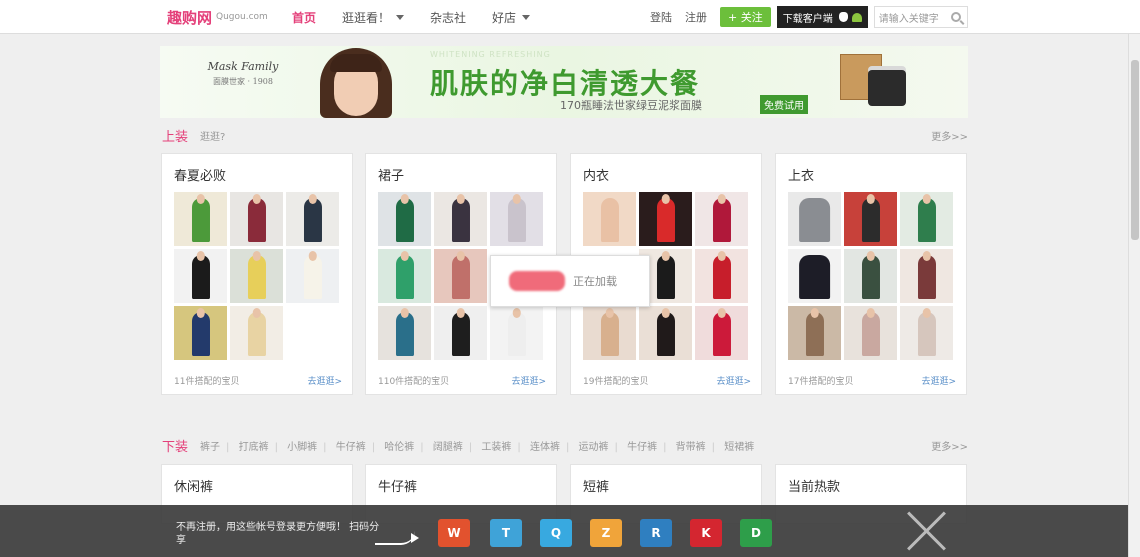 This screenshot has width=1140, height=557. What do you see at coordinates (908, 19) in the screenshot?
I see `search-placeholder: 请输入关键字` at bounding box center [908, 19].